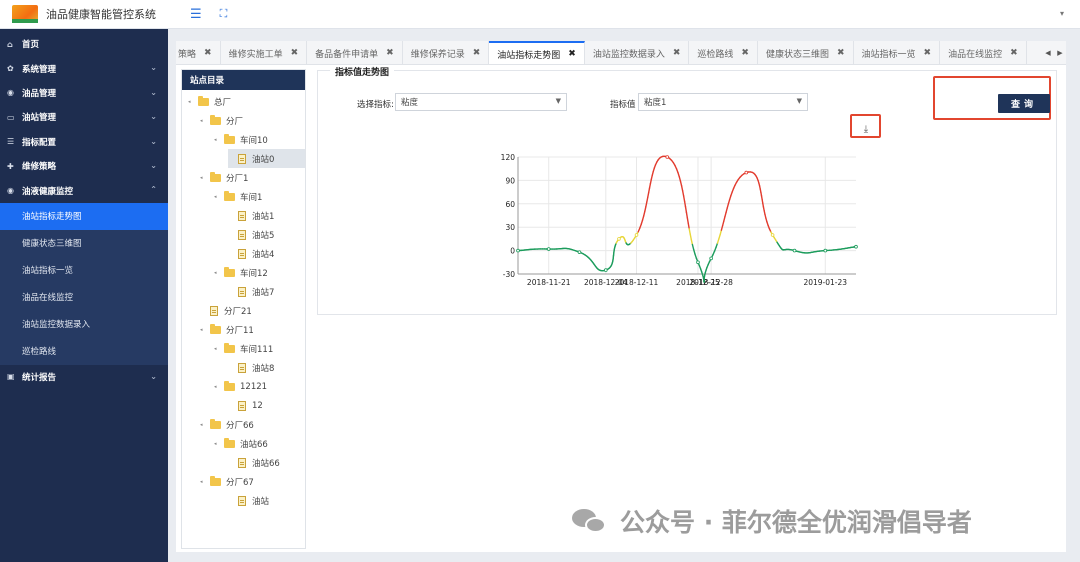  What do you see at coordinates (84, 68) in the screenshot?
I see `sidebar-item: ✿ 系统管理 ⌄` at bounding box center [84, 68].